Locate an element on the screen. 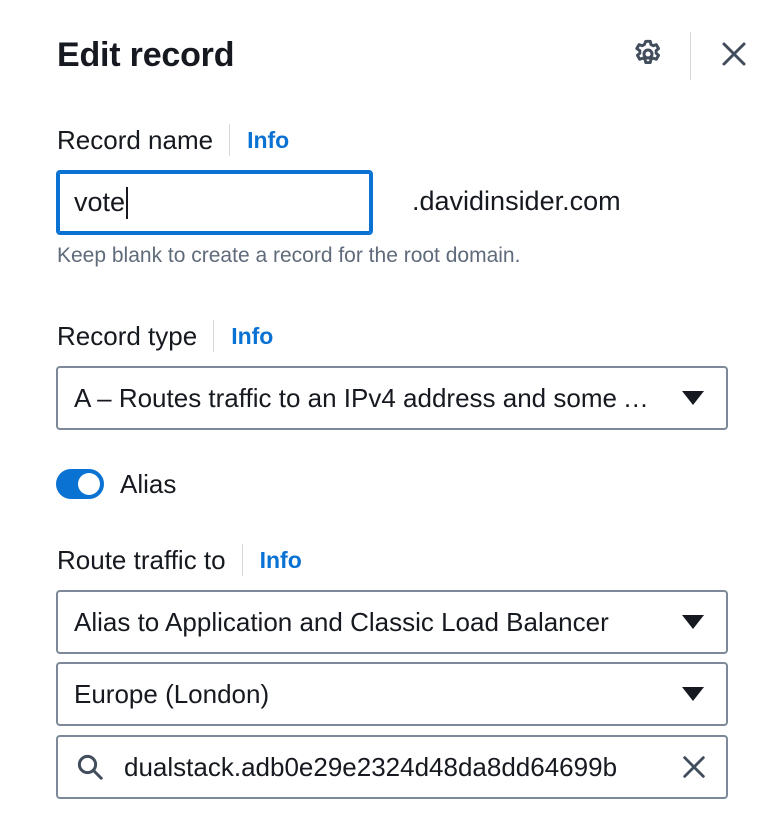 The image size is (776, 820). load-balancer-search: dualstack.adb0e29e2324d48da8dd64699b is located at coordinates (392, 767).